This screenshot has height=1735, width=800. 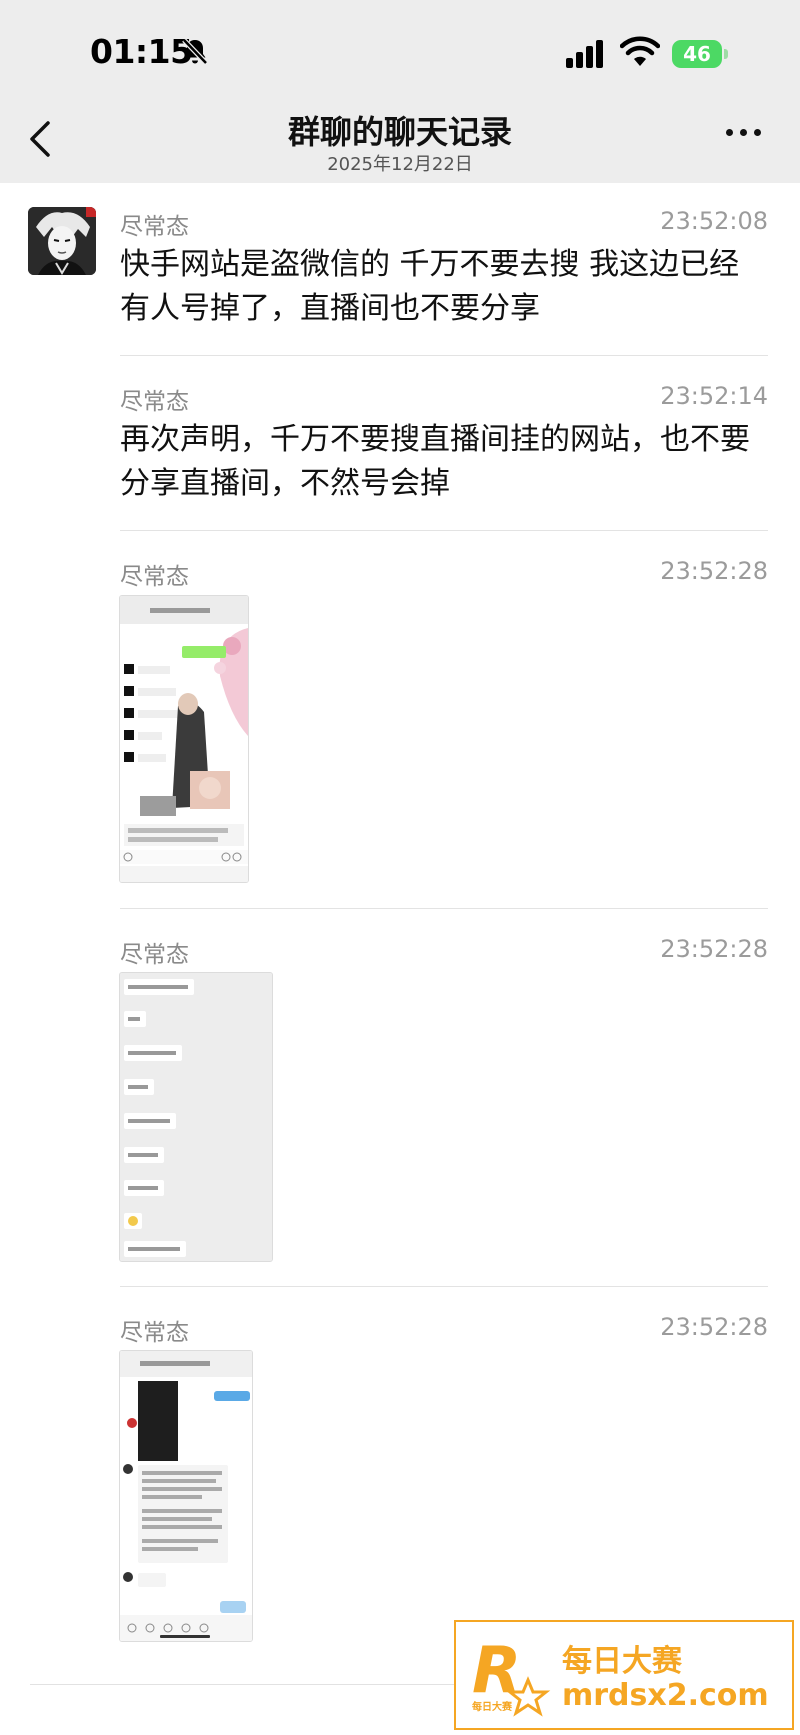 What do you see at coordinates (195, 51) in the screenshot?
I see `bell-muted-icon` at bounding box center [195, 51].